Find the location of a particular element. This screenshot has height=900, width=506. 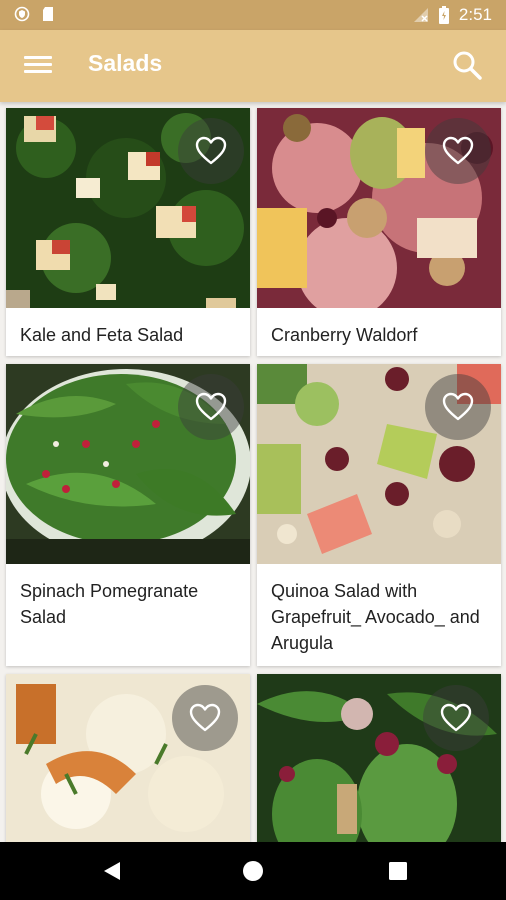

page-title: Salads is located at coordinates (125, 63).